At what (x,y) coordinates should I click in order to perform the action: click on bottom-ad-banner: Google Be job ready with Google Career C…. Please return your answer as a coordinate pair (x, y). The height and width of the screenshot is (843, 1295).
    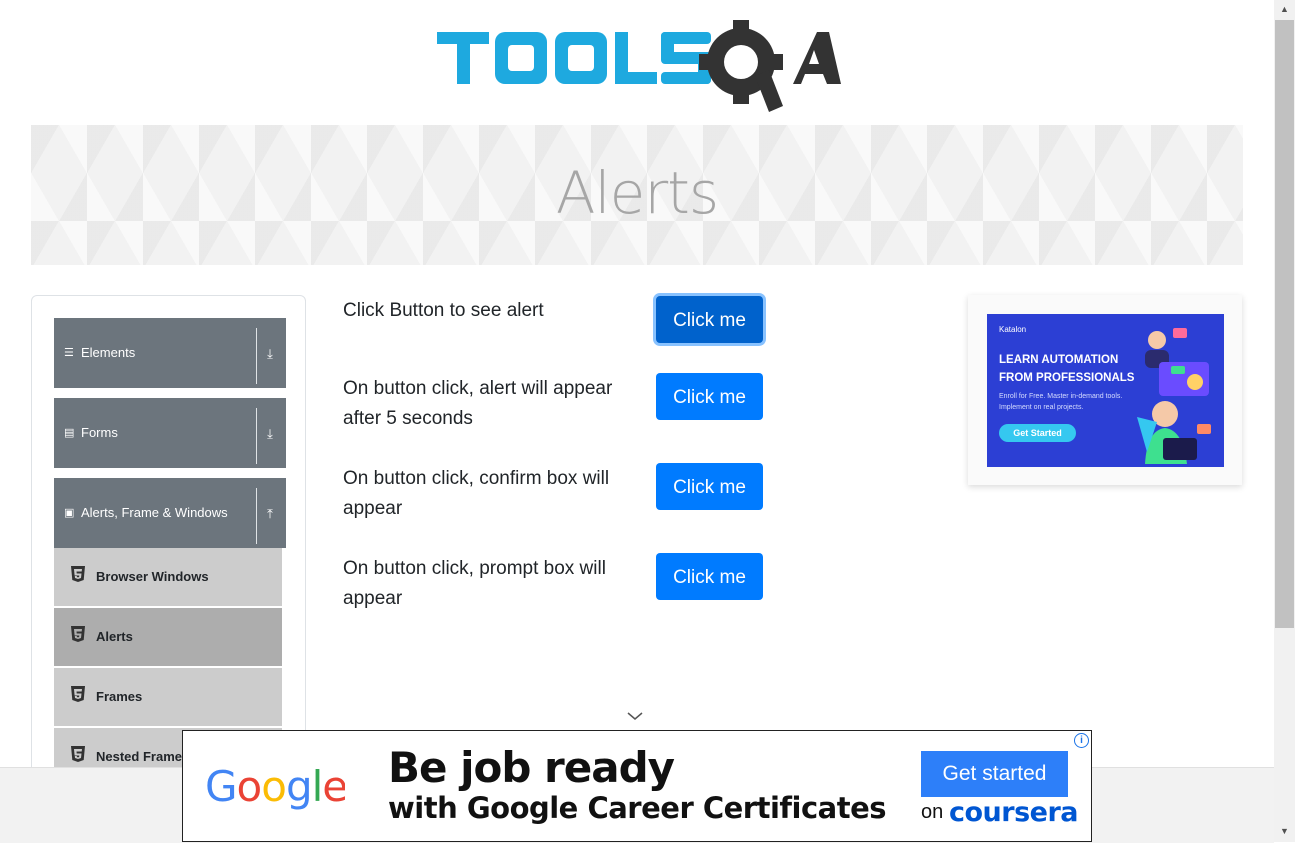
    Looking at the image, I should click on (637, 786).